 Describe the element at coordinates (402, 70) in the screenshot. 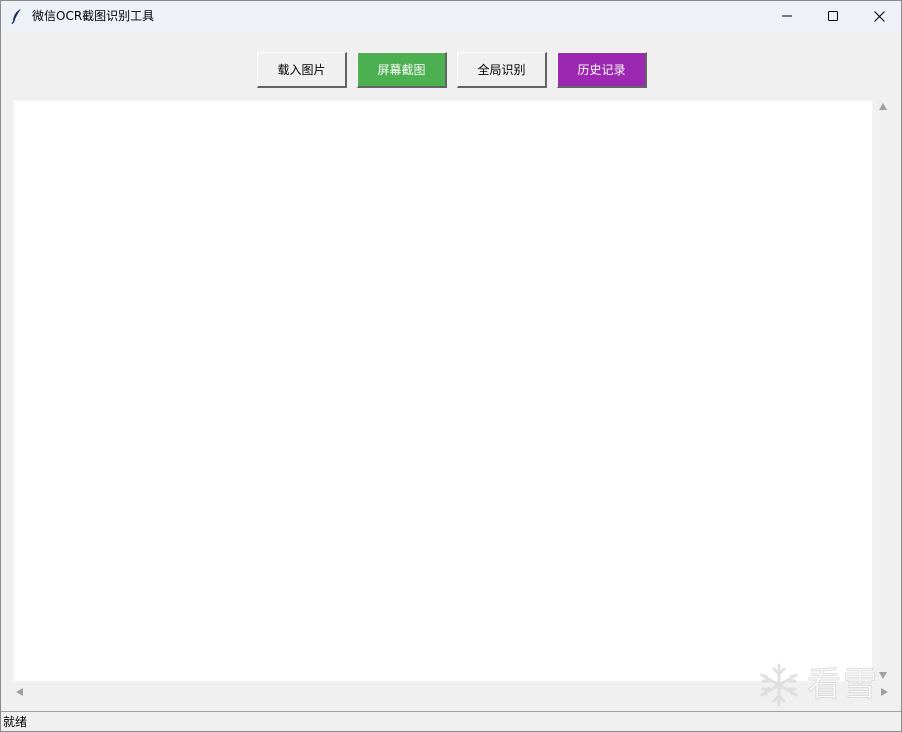

I see `screen-capture-button: 屏幕截图` at that location.